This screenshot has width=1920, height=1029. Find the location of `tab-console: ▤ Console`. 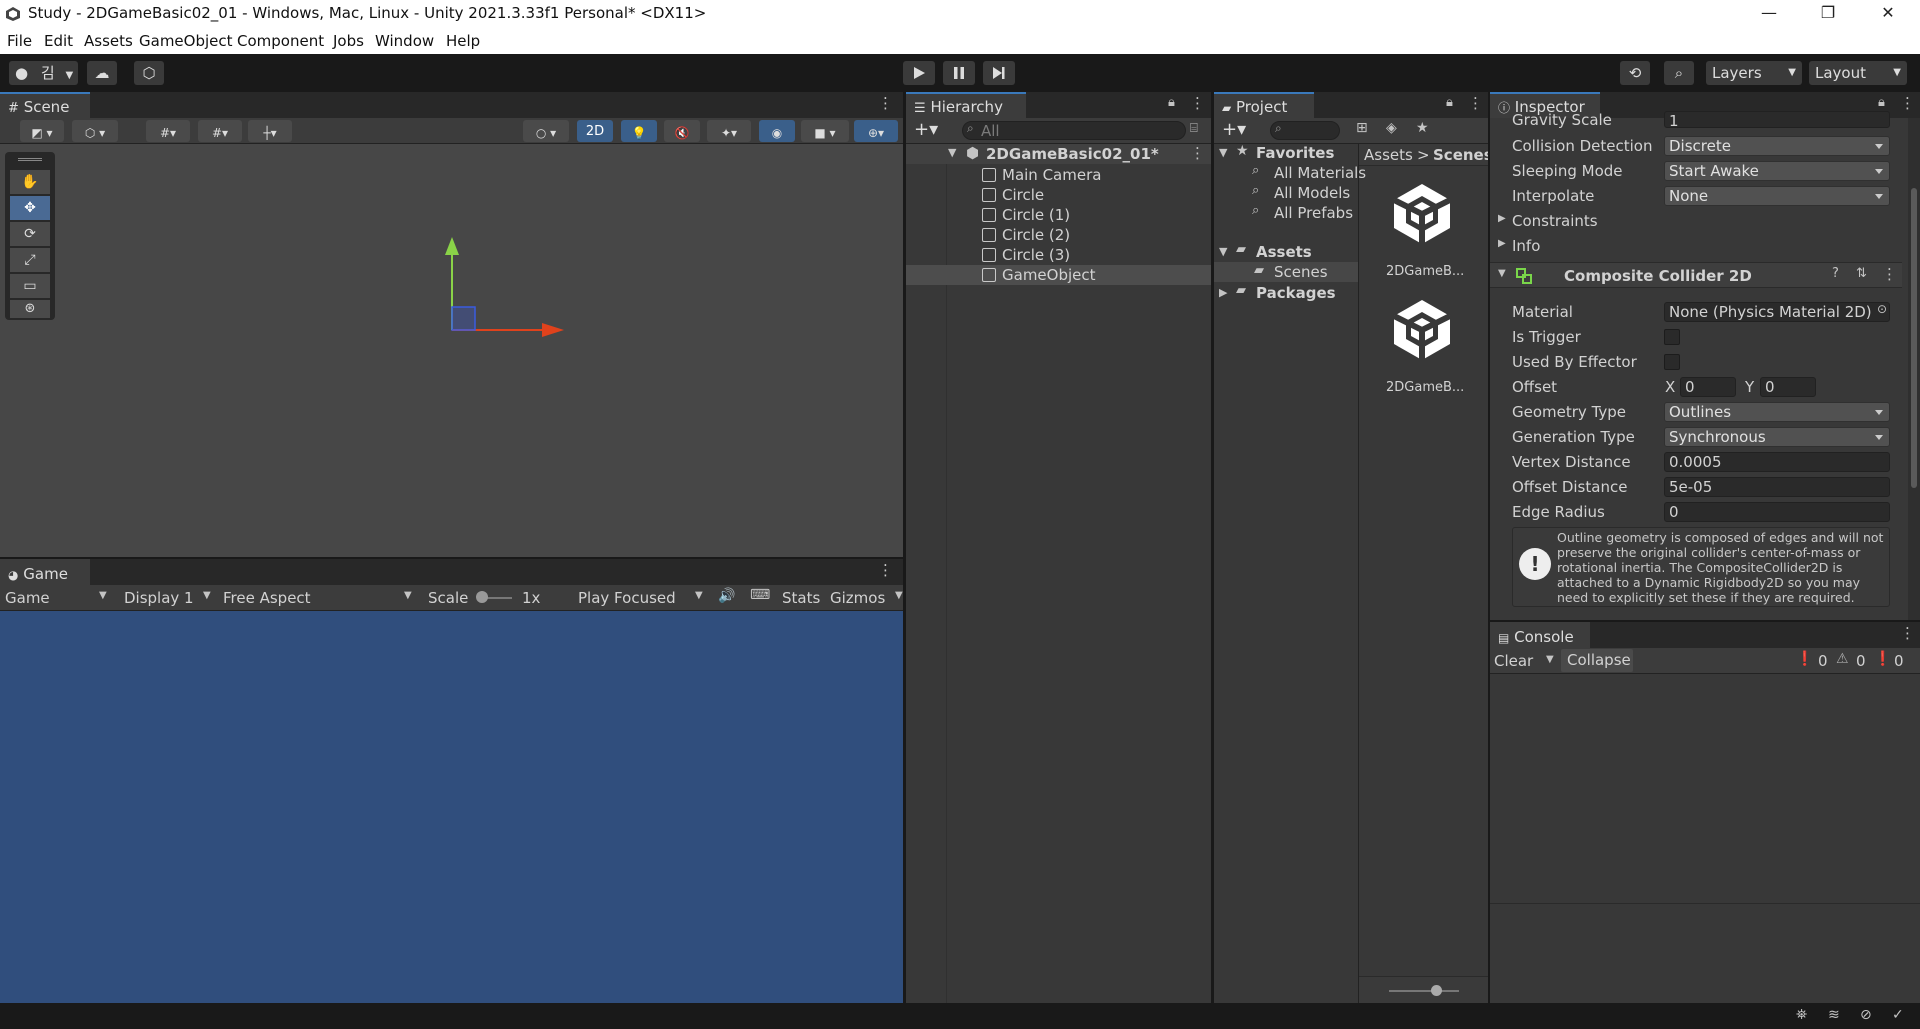

tab-console: ▤ Console is located at coordinates (1540, 635).